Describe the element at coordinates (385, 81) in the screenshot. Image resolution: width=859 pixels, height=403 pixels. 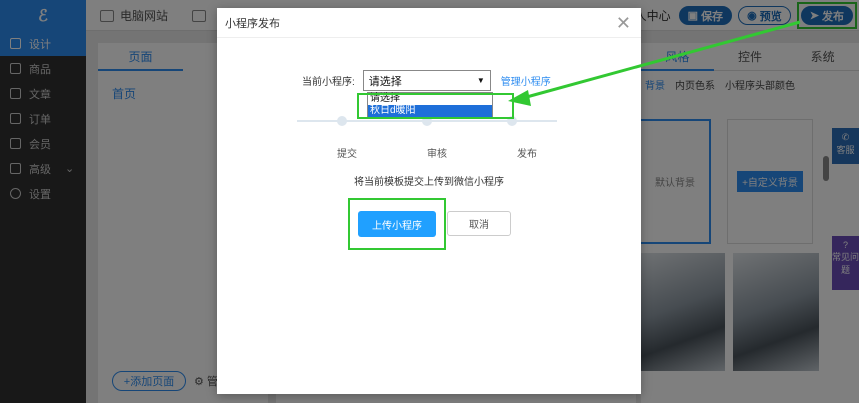
I see `mini-program-select-value: 请选择` at that location.